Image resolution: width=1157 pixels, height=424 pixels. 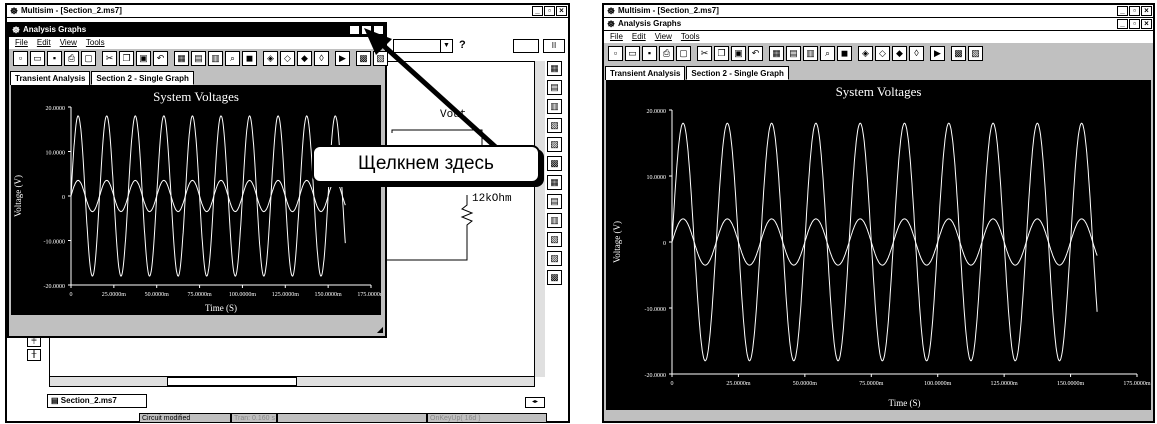 What do you see at coordinates (975, 53) in the screenshot?
I see `restore-graph-icon: ▧` at bounding box center [975, 53].